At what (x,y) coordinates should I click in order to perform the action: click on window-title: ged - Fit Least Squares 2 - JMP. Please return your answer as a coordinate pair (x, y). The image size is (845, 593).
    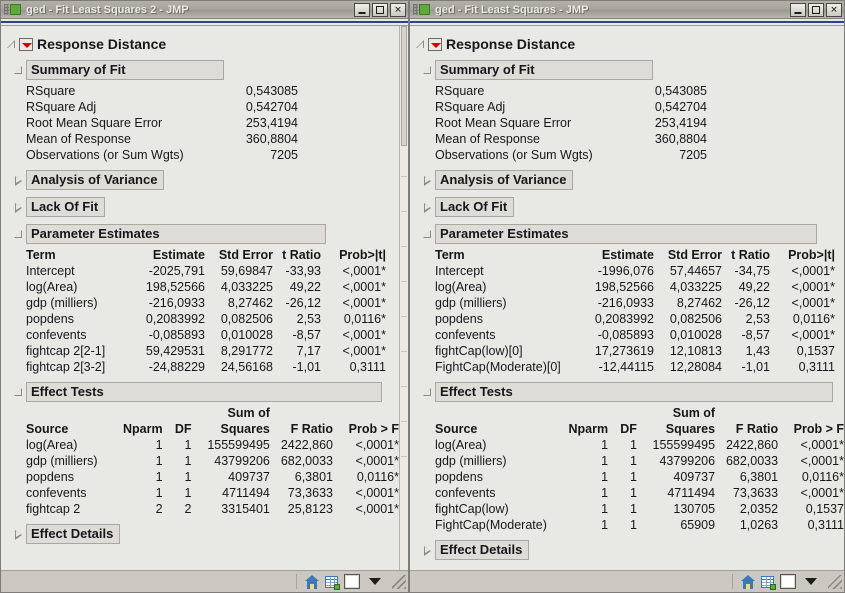
    Looking at the image, I should click on (107, 9).